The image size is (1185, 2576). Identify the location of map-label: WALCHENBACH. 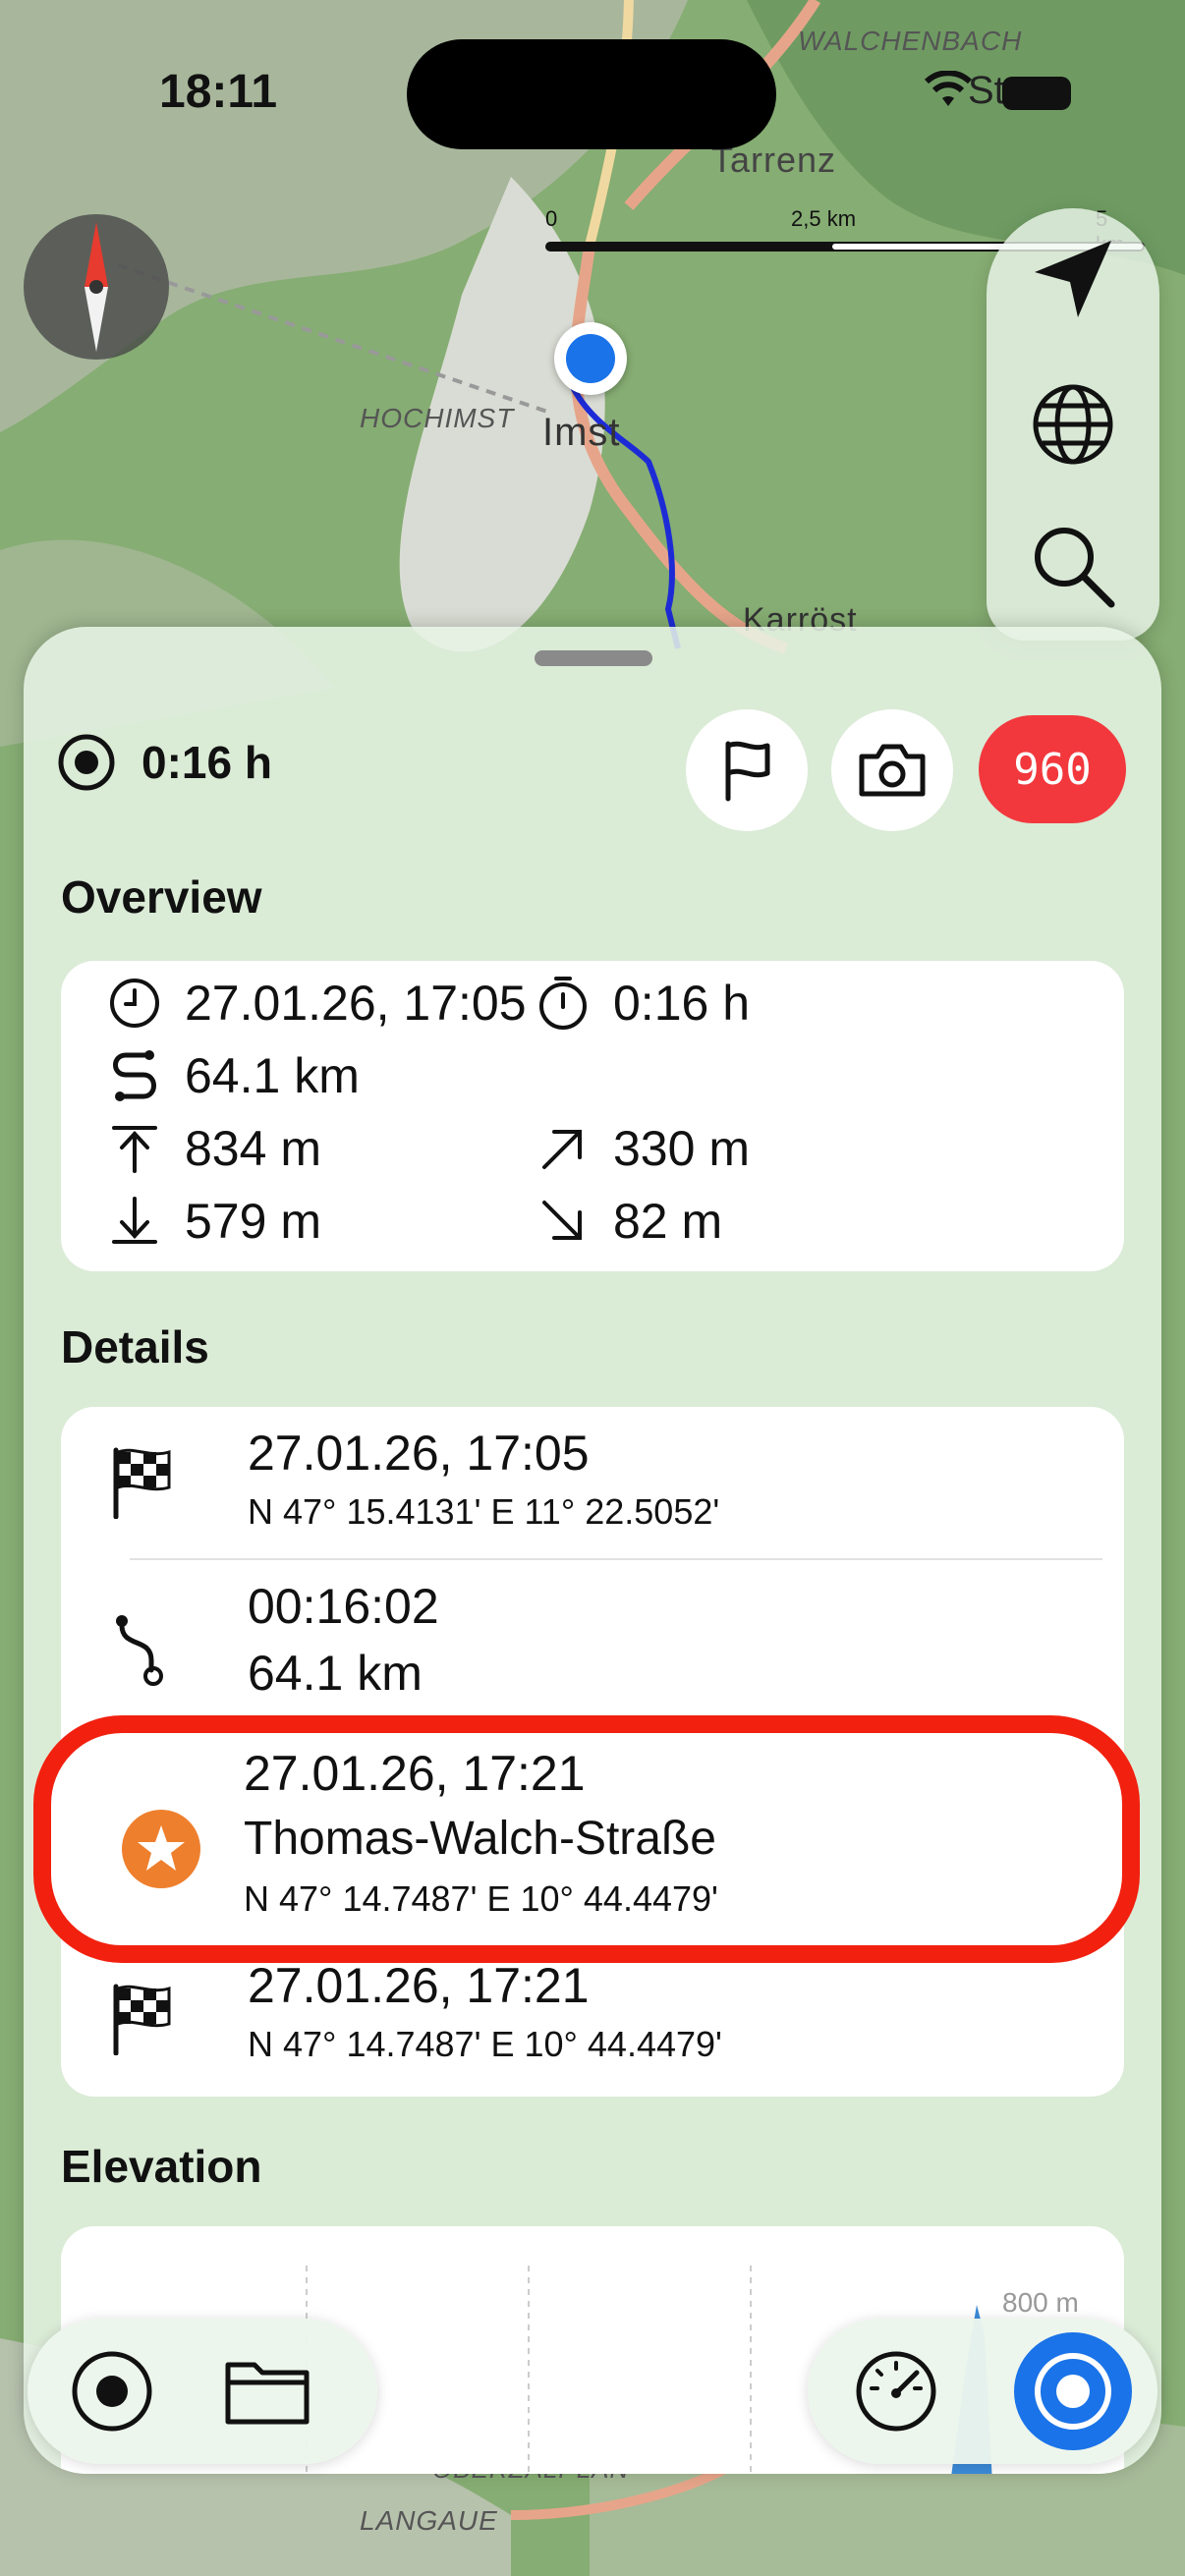
(911, 41).